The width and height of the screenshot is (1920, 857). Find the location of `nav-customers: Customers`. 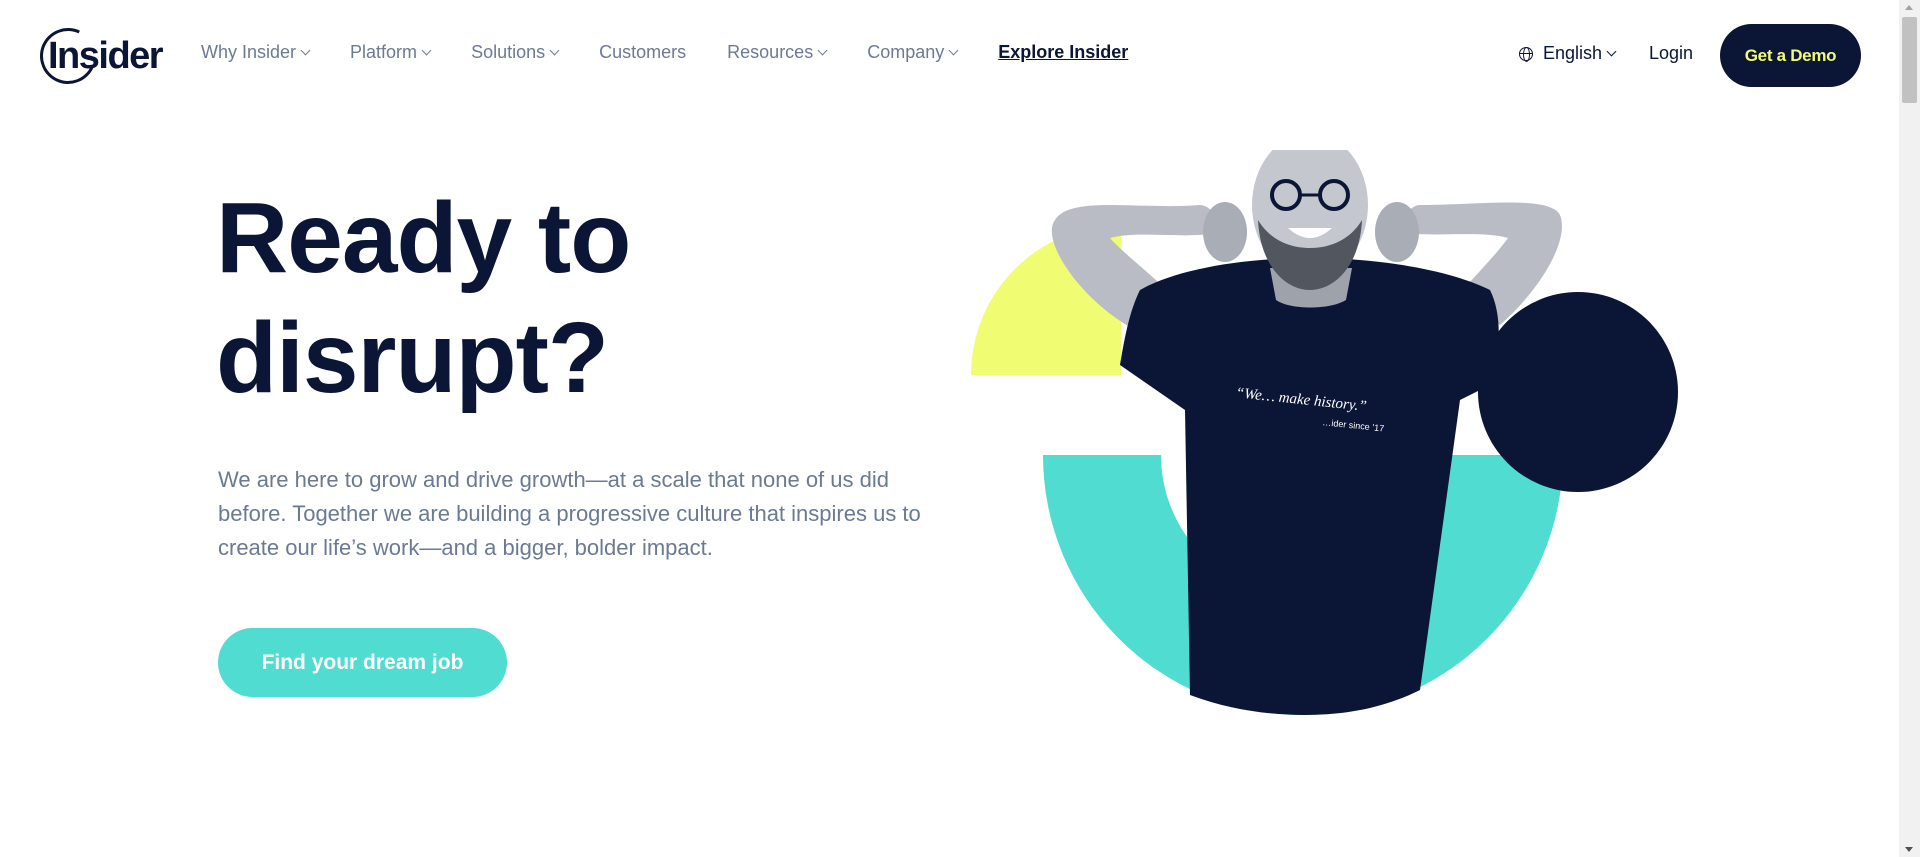

nav-customers: Customers is located at coordinates (642, 52).